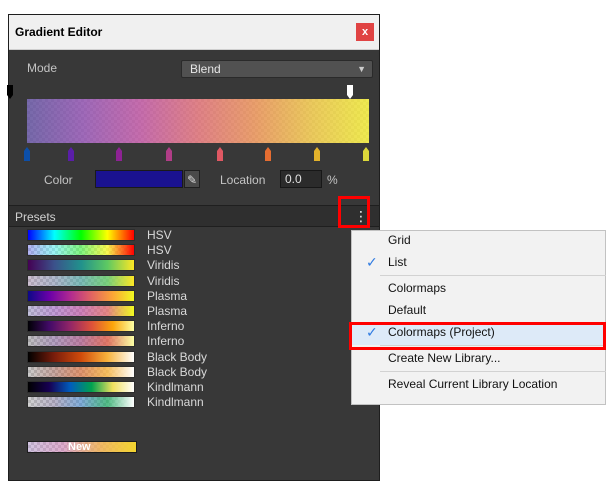  Describe the element at coordinates (192, 179) in the screenshot. I see `eyedropper-icon: ✎` at that location.